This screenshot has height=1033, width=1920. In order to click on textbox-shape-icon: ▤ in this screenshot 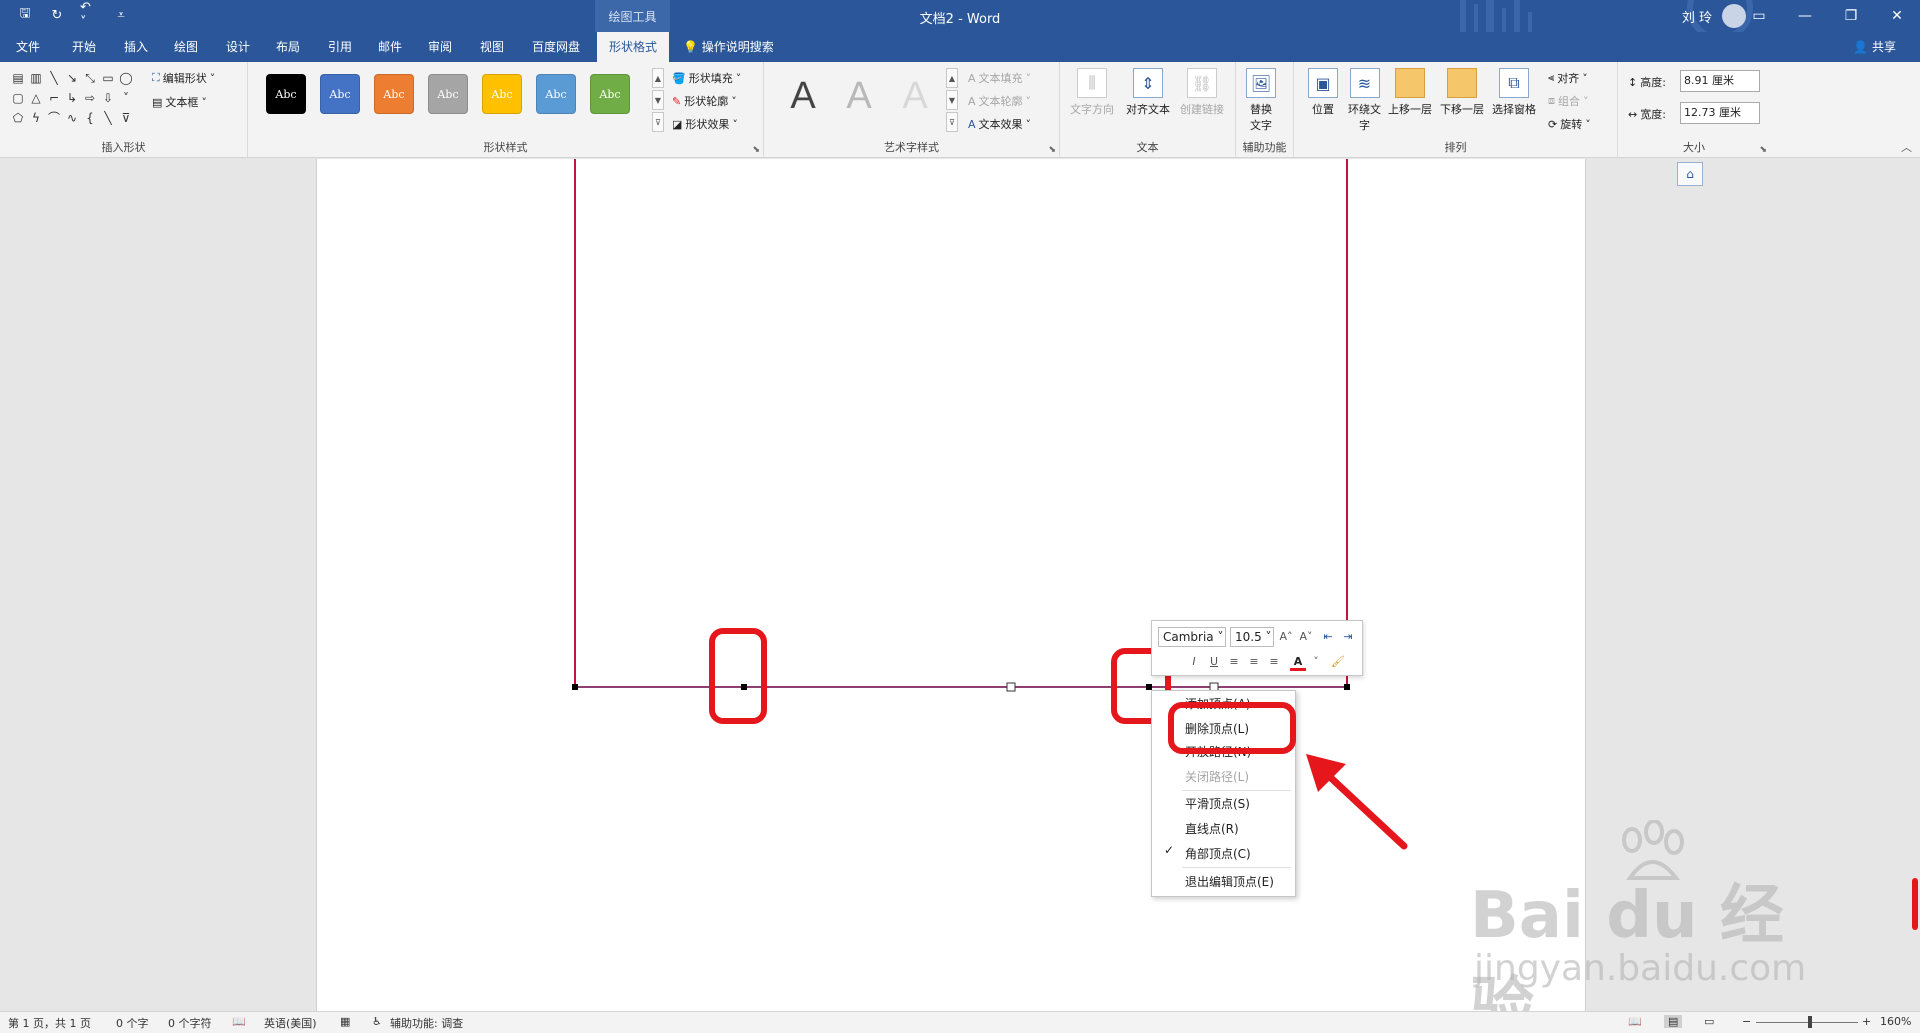, I will do `click(18, 78)`.